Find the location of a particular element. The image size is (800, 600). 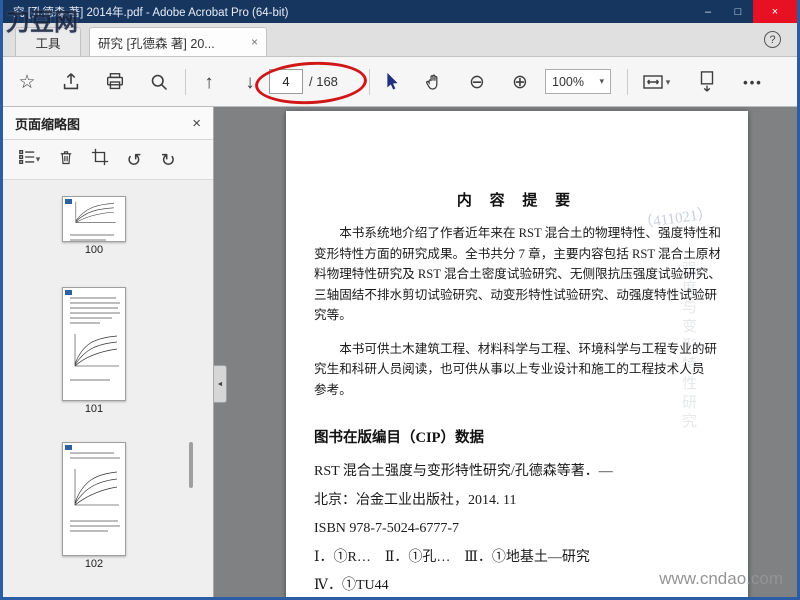

thumbnail-page-number: 102 is located at coordinates (94, 564).